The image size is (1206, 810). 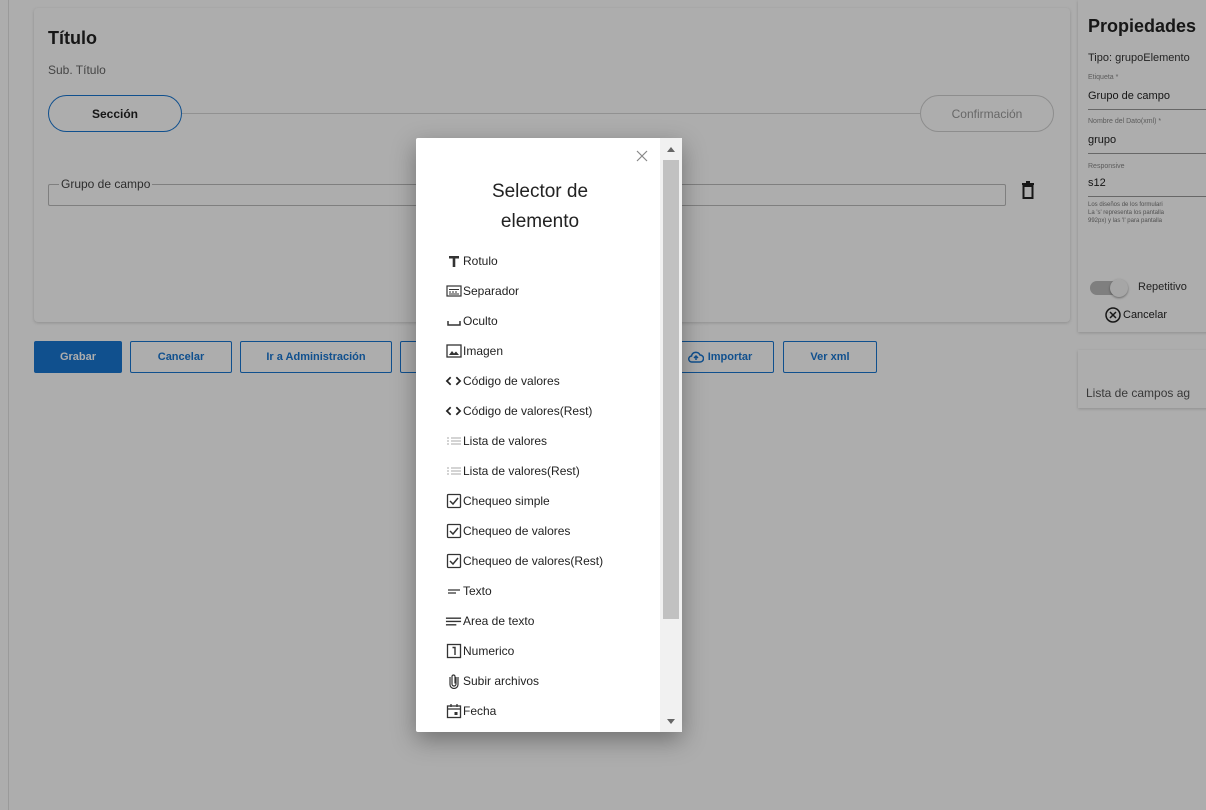 What do you see at coordinates (489, 651) in the screenshot?
I see `element-option-label: Numerico` at bounding box center [489, 651].